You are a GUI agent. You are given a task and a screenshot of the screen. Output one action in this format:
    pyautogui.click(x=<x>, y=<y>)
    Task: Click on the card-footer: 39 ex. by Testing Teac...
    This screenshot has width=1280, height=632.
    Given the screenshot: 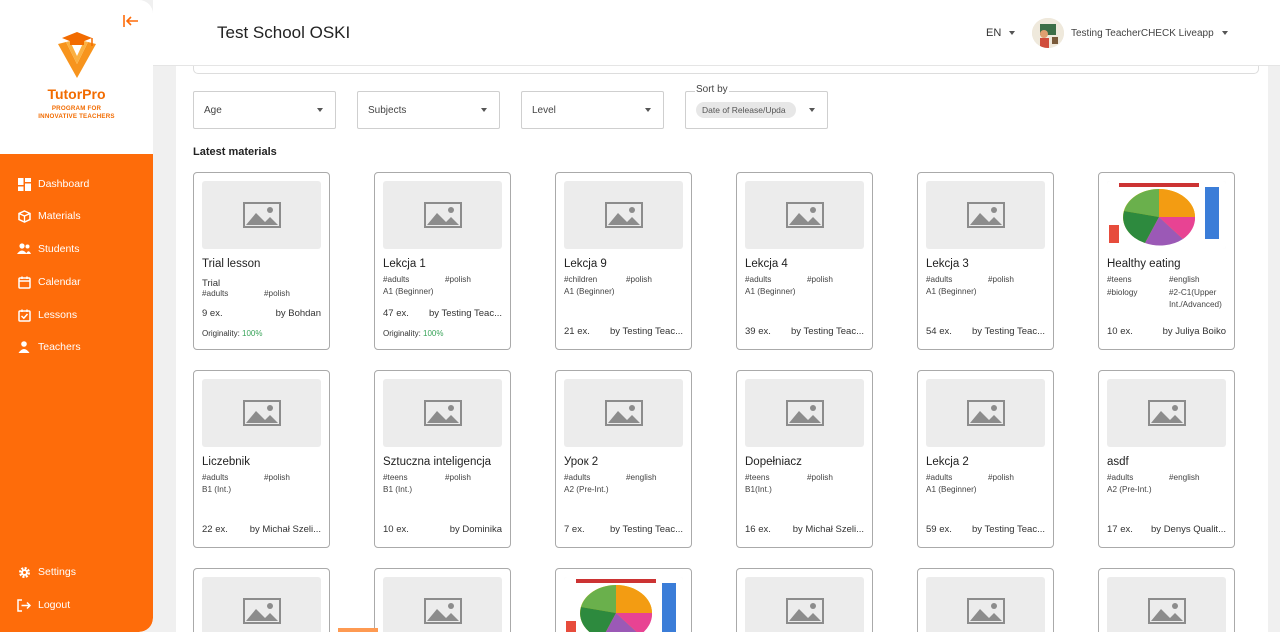 What is the action you would take?
    pyautogui.click(x=804, y=331)
    